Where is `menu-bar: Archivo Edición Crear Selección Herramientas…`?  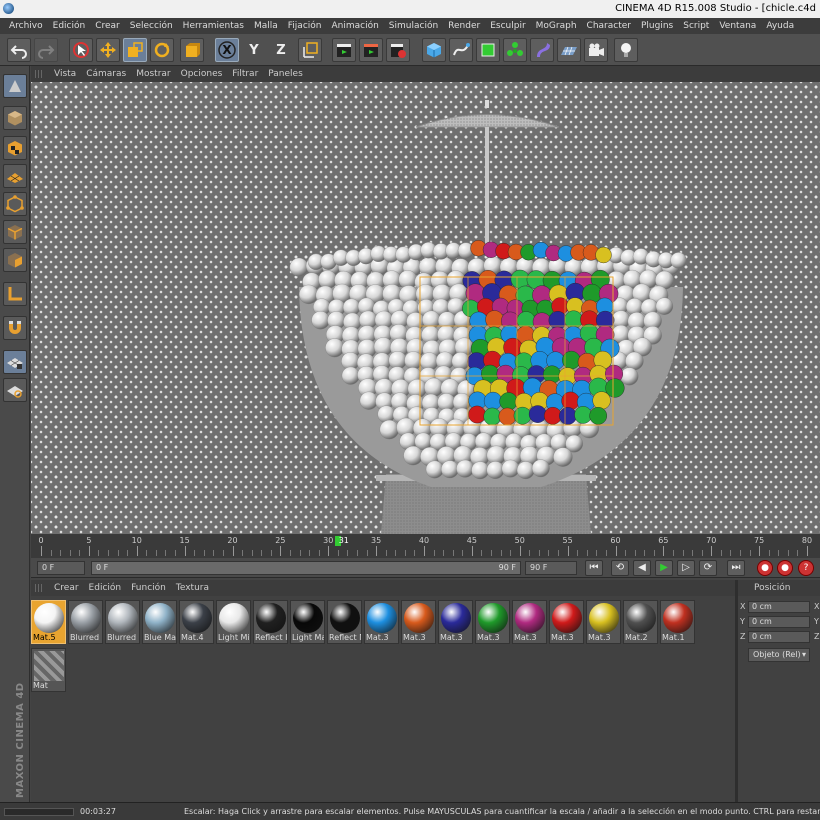 menu-bar: Archivo Edición Crear Selección Herramientas… is located at coordinates (410, 26).